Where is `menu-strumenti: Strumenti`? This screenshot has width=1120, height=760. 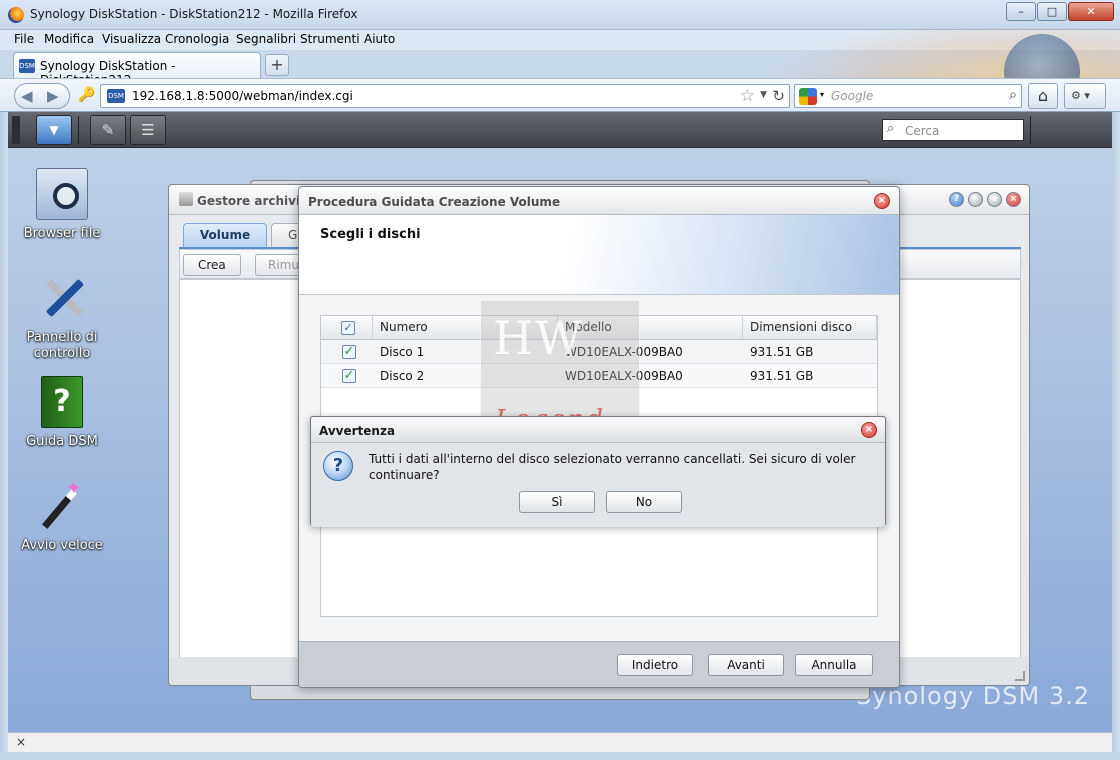 menu-strumenti: Strumenti is located at coordinates (330, 39).